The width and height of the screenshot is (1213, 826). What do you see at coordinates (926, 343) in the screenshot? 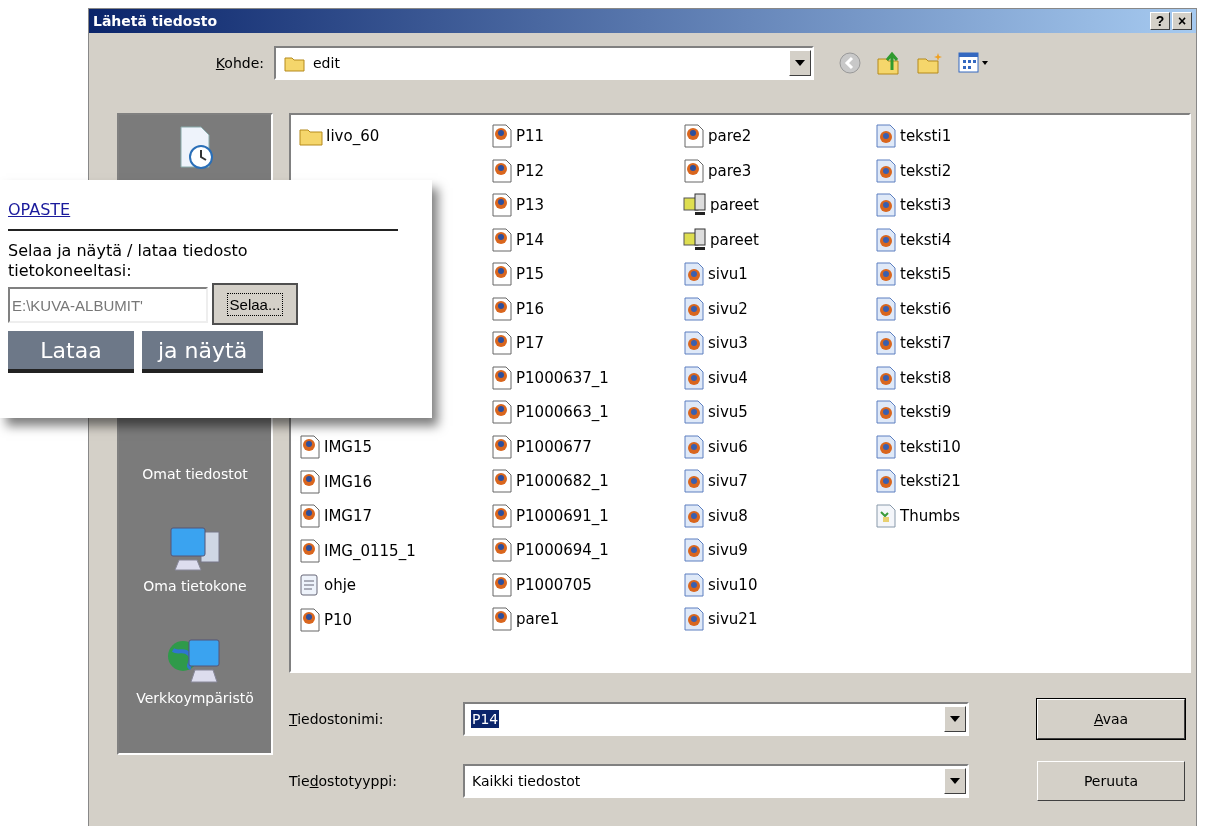
I see `file-name: teksti7` at bounding box center [926, 343].